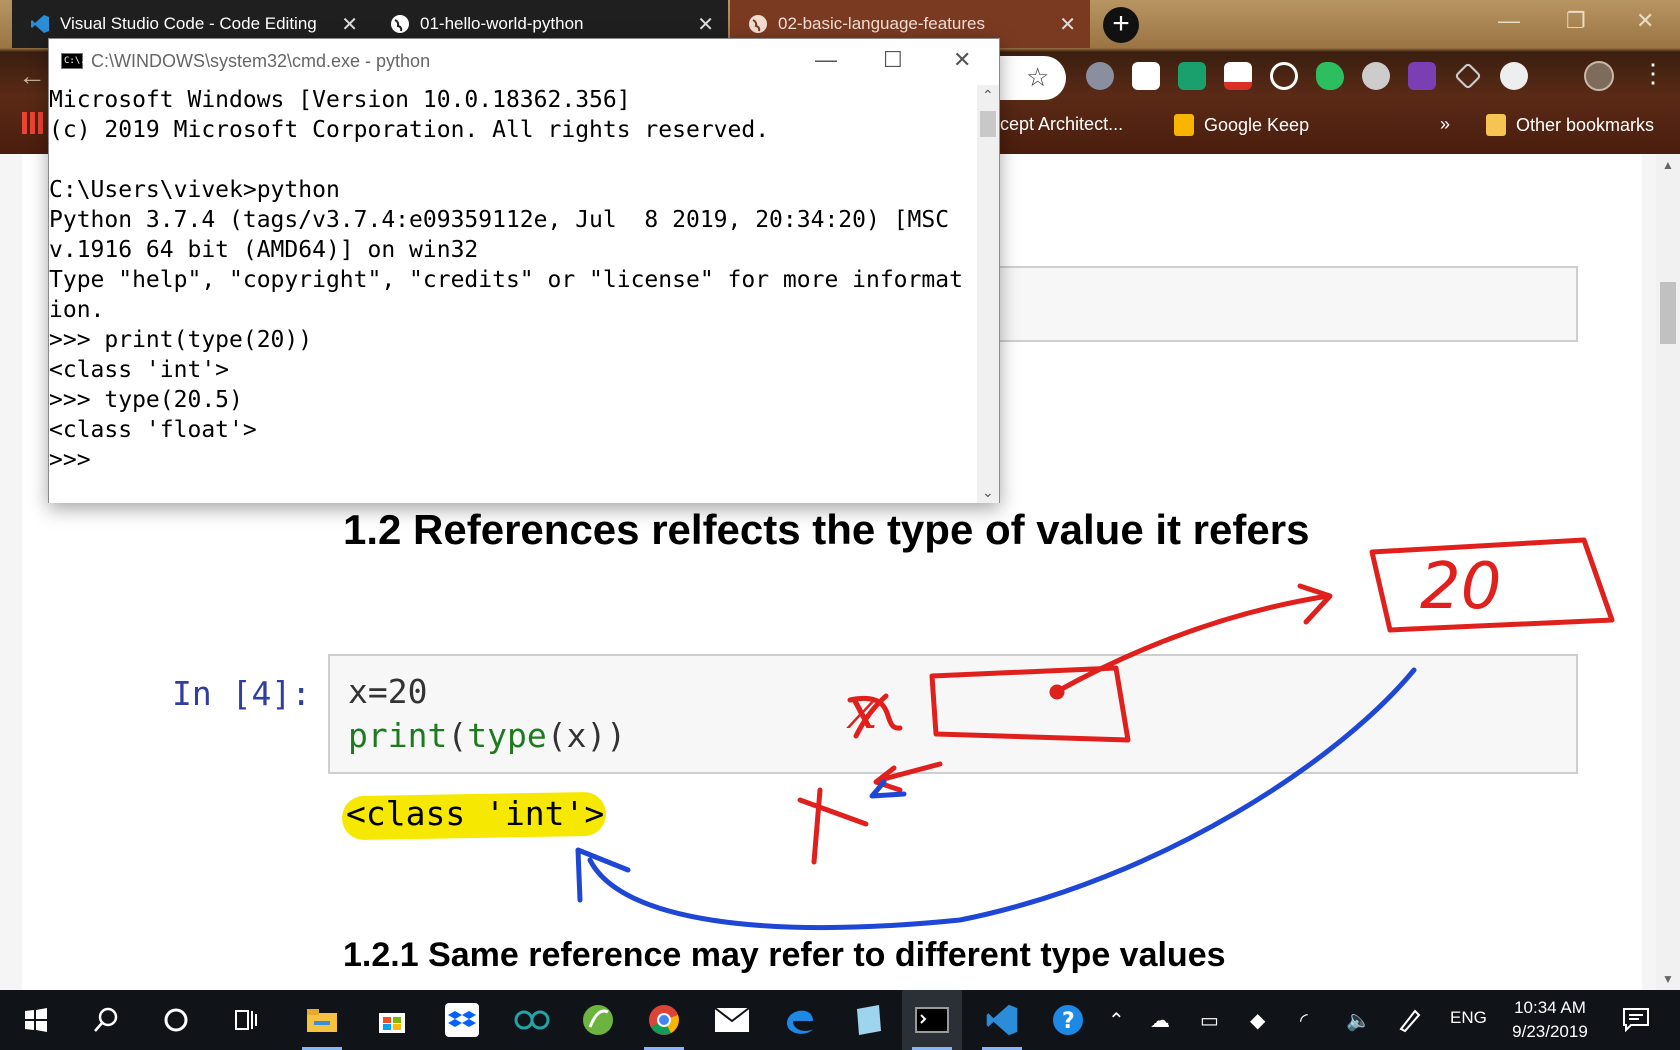 This screenshot has width=1680, height=1050. I want to click on cell-output: <class 'int'>, so click(475, 813).